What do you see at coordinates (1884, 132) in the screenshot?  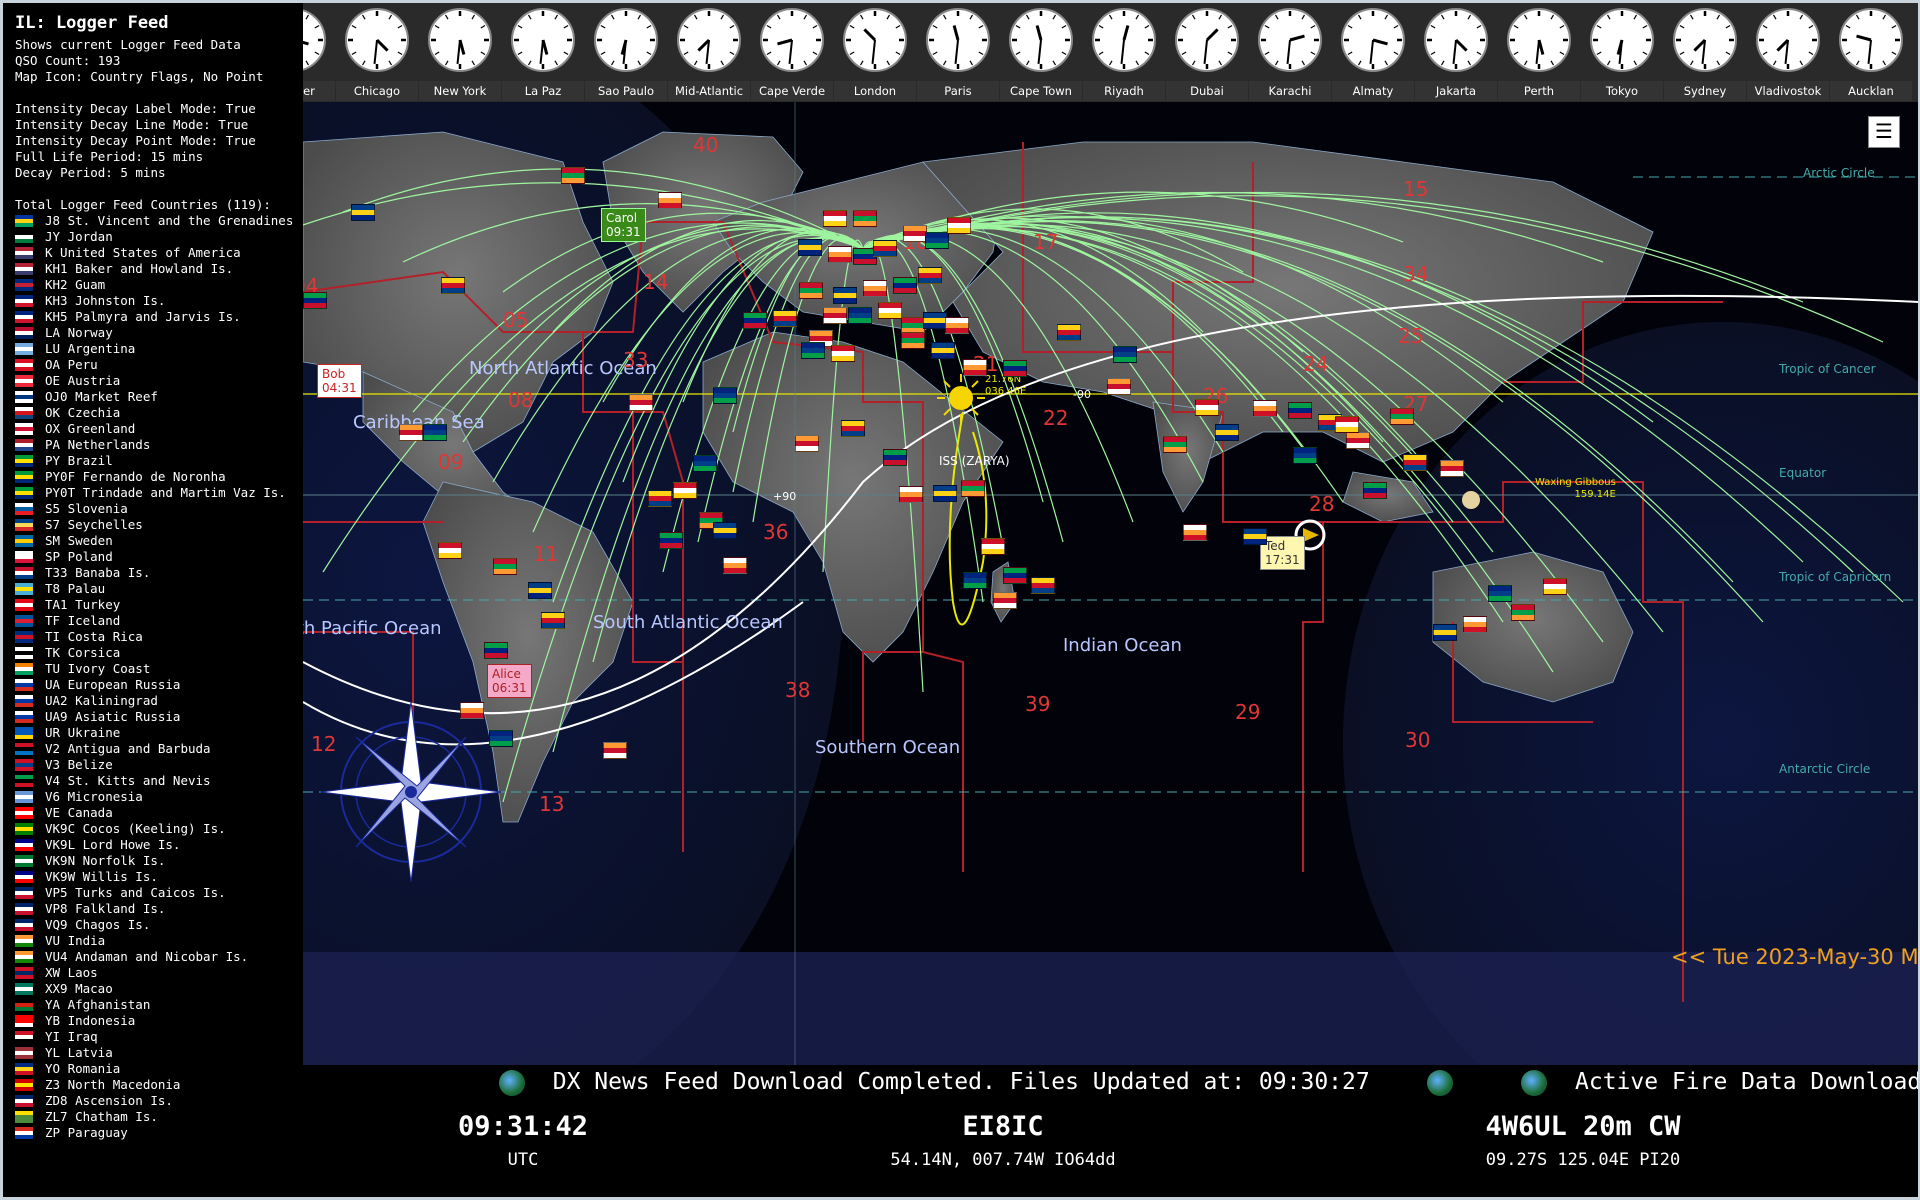 I see `menu-button: ☰` at bounding box center [1884, 132].